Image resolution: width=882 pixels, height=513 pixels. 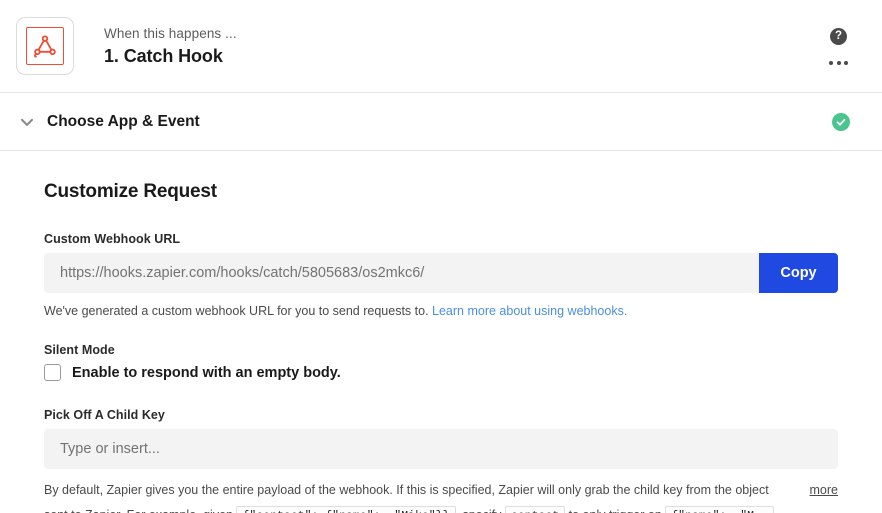 What do you see at coordinates (479, 510) in the screenshot?
I see `description-line2-part2: , specify` at bounding box center [479, 510].